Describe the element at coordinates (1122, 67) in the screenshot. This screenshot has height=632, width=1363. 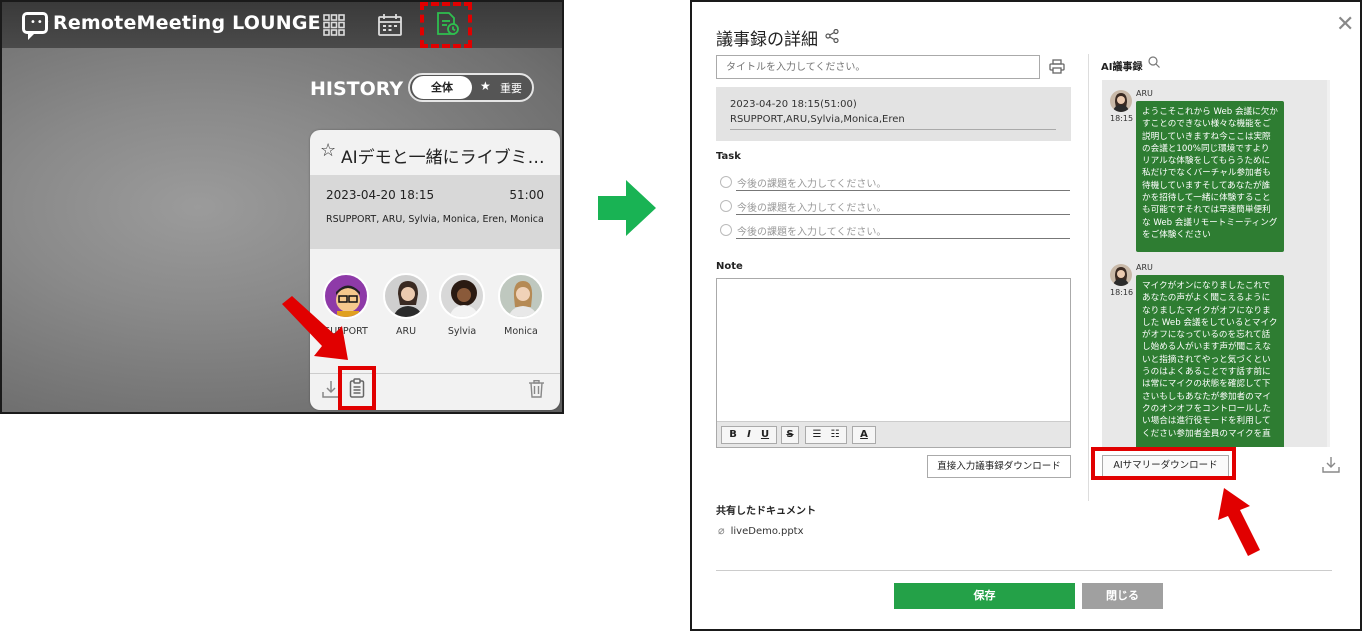
I see `ai-minutes-heading: AI議事録` at that location.